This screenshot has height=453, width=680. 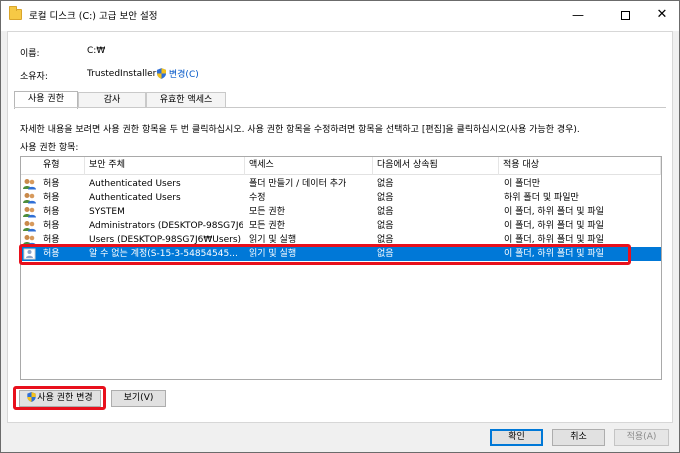 I want to click on maximize-button, so click(x=625, y=16).